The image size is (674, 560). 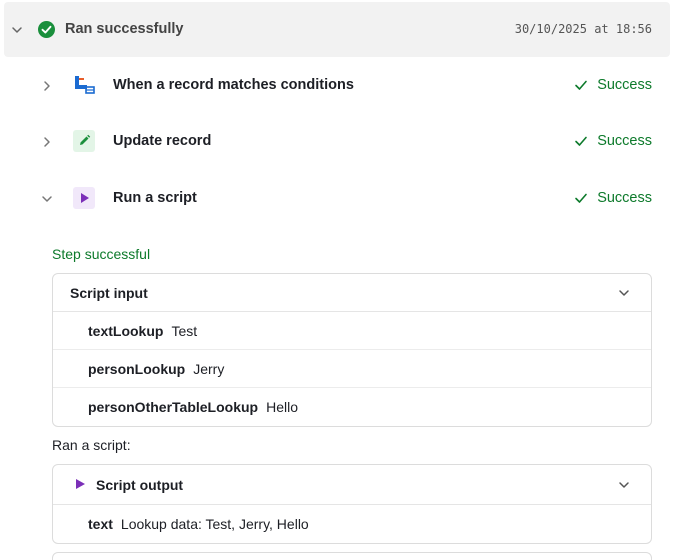 What do you see at coordinates (46, 29) in the screenshot?
I see `success-check-icon` at bounding box center [46, 29].